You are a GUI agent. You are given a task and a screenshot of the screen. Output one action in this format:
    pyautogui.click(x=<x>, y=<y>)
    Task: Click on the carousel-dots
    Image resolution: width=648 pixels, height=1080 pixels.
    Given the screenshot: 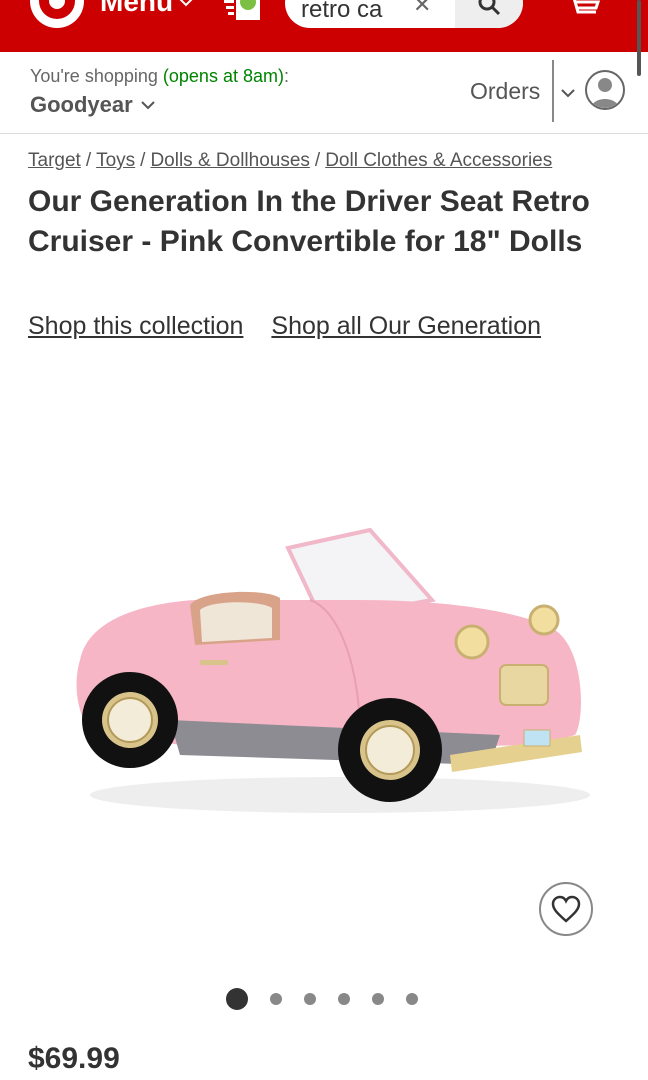 What is the action you would take?
    pyautogui.click(x=322, y=999)
    